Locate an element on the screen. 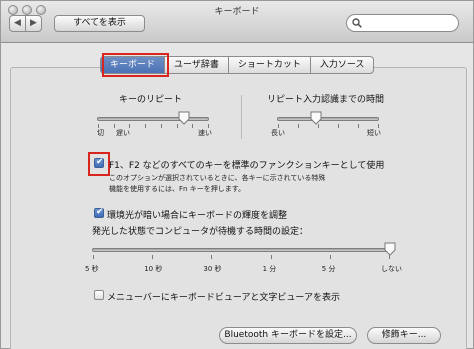 This screenshot has width=474, height=349. key-repeat-slow-label: 遅い is located at coordinates (123, 133).